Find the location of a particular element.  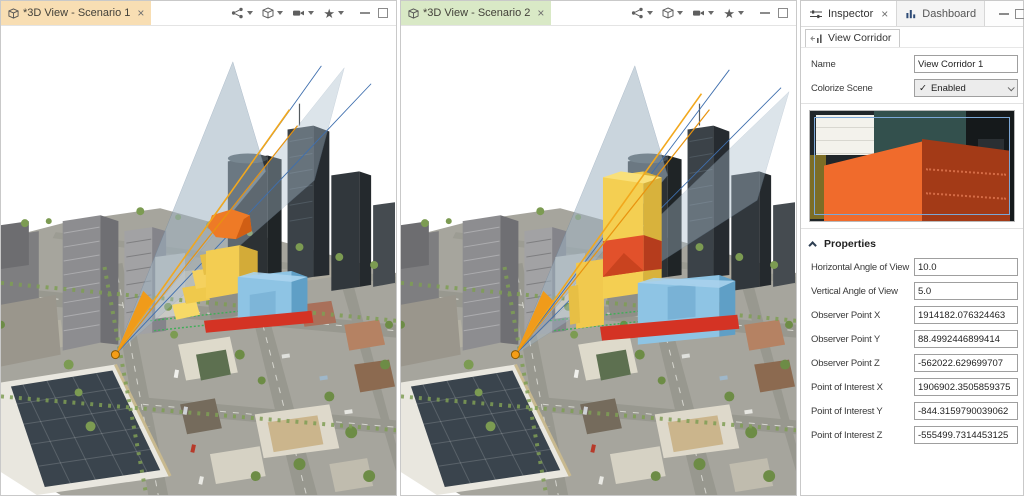

property-label: Observer Point Z is located at coordinates (845, 363).